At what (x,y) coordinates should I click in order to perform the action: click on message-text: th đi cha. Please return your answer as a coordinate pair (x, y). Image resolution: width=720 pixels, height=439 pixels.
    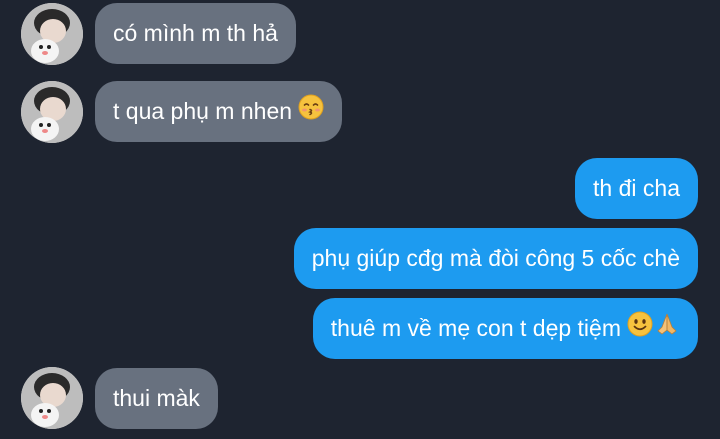
    Looking at the image, I should click on (636, 188).